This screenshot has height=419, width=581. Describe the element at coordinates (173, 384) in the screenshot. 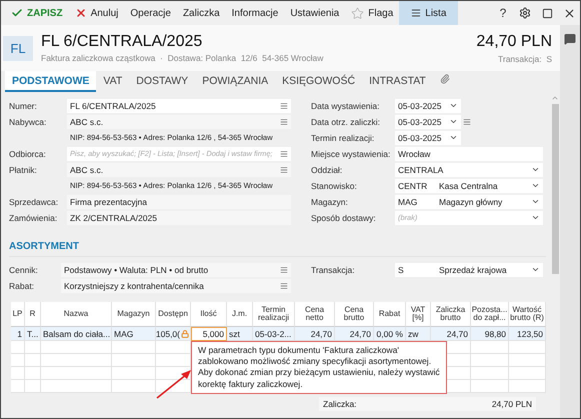

I see `pointer-arrow` at that location.